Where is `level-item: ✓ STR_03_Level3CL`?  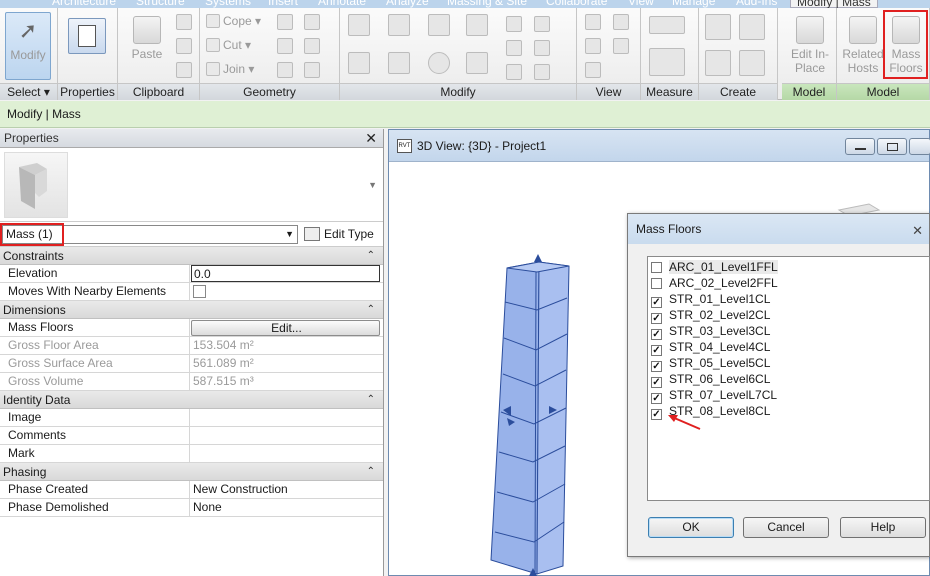
level-item: ✓ STR_03_Level3CL is located at coordinates (710, 331).